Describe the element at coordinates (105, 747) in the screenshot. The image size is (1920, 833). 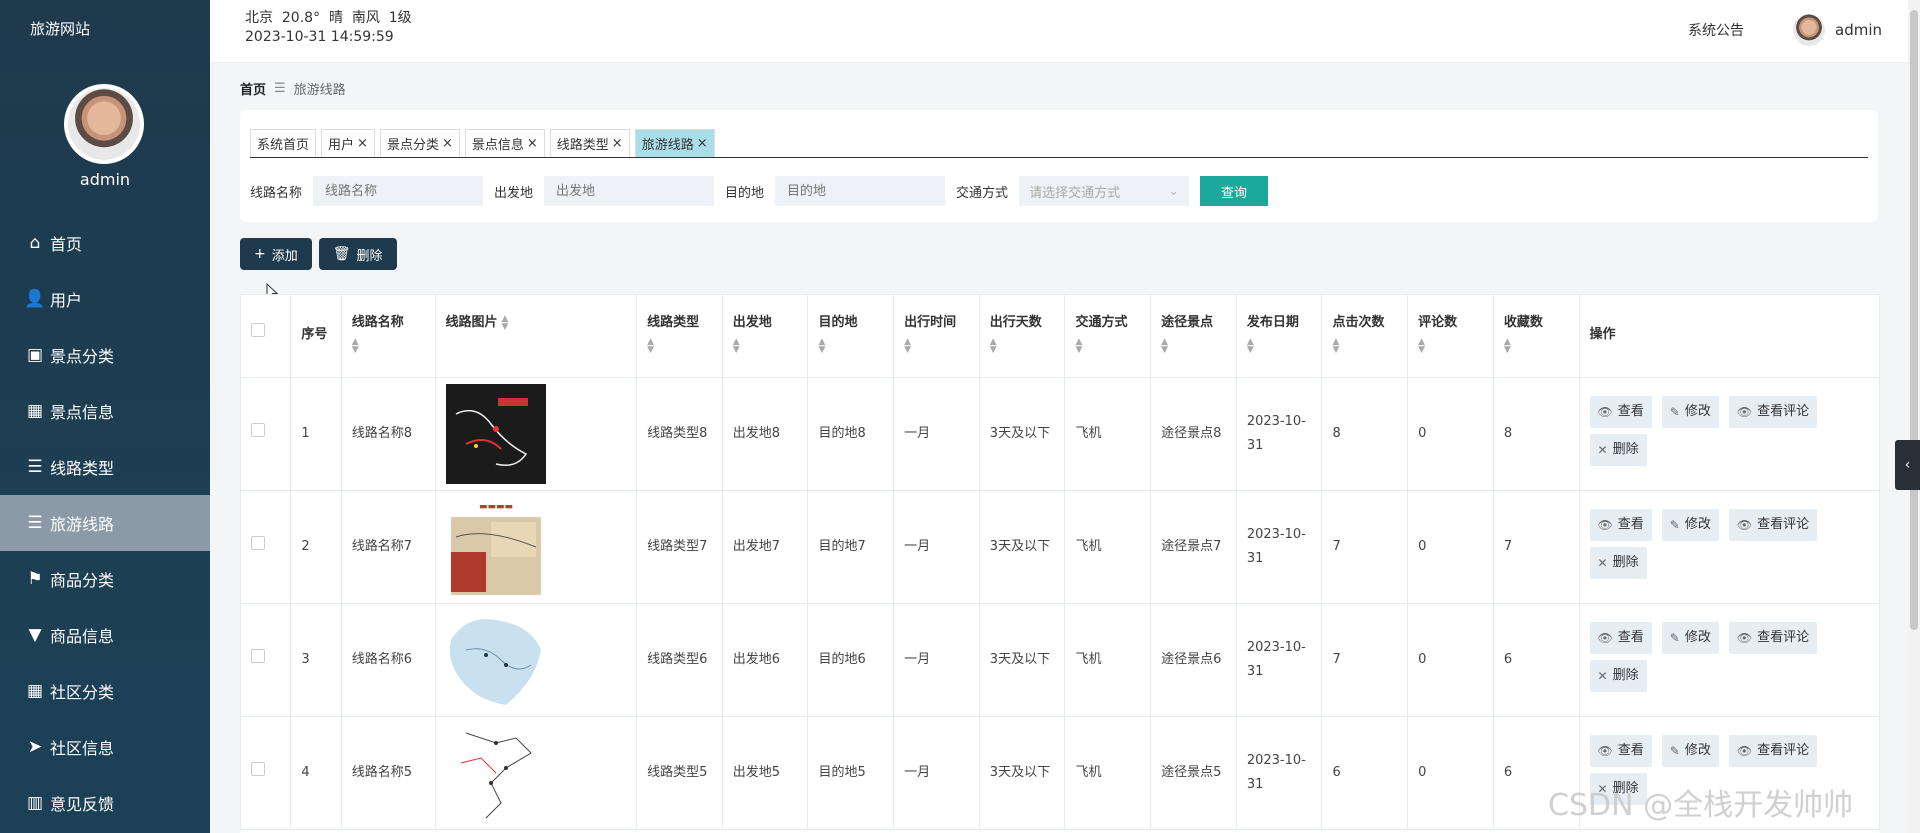
I see `sidebar-item: ➤ 社区信息` at that location.